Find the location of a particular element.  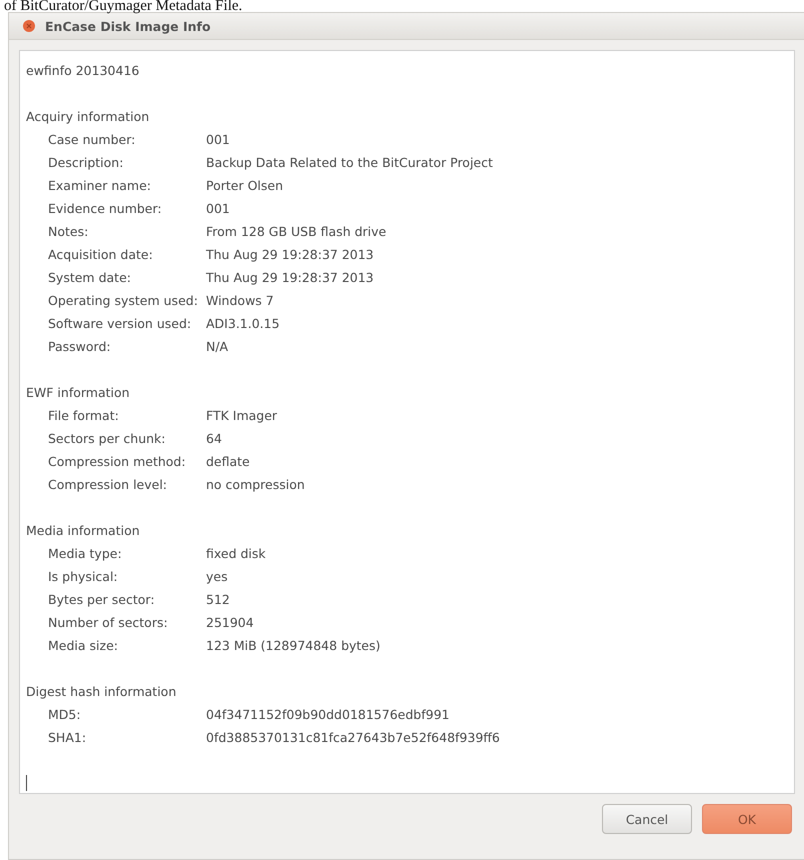

field-value: 0fd3885370131c81fca27643b7e52f648f939ff6 is located at coordinates (353, 738).